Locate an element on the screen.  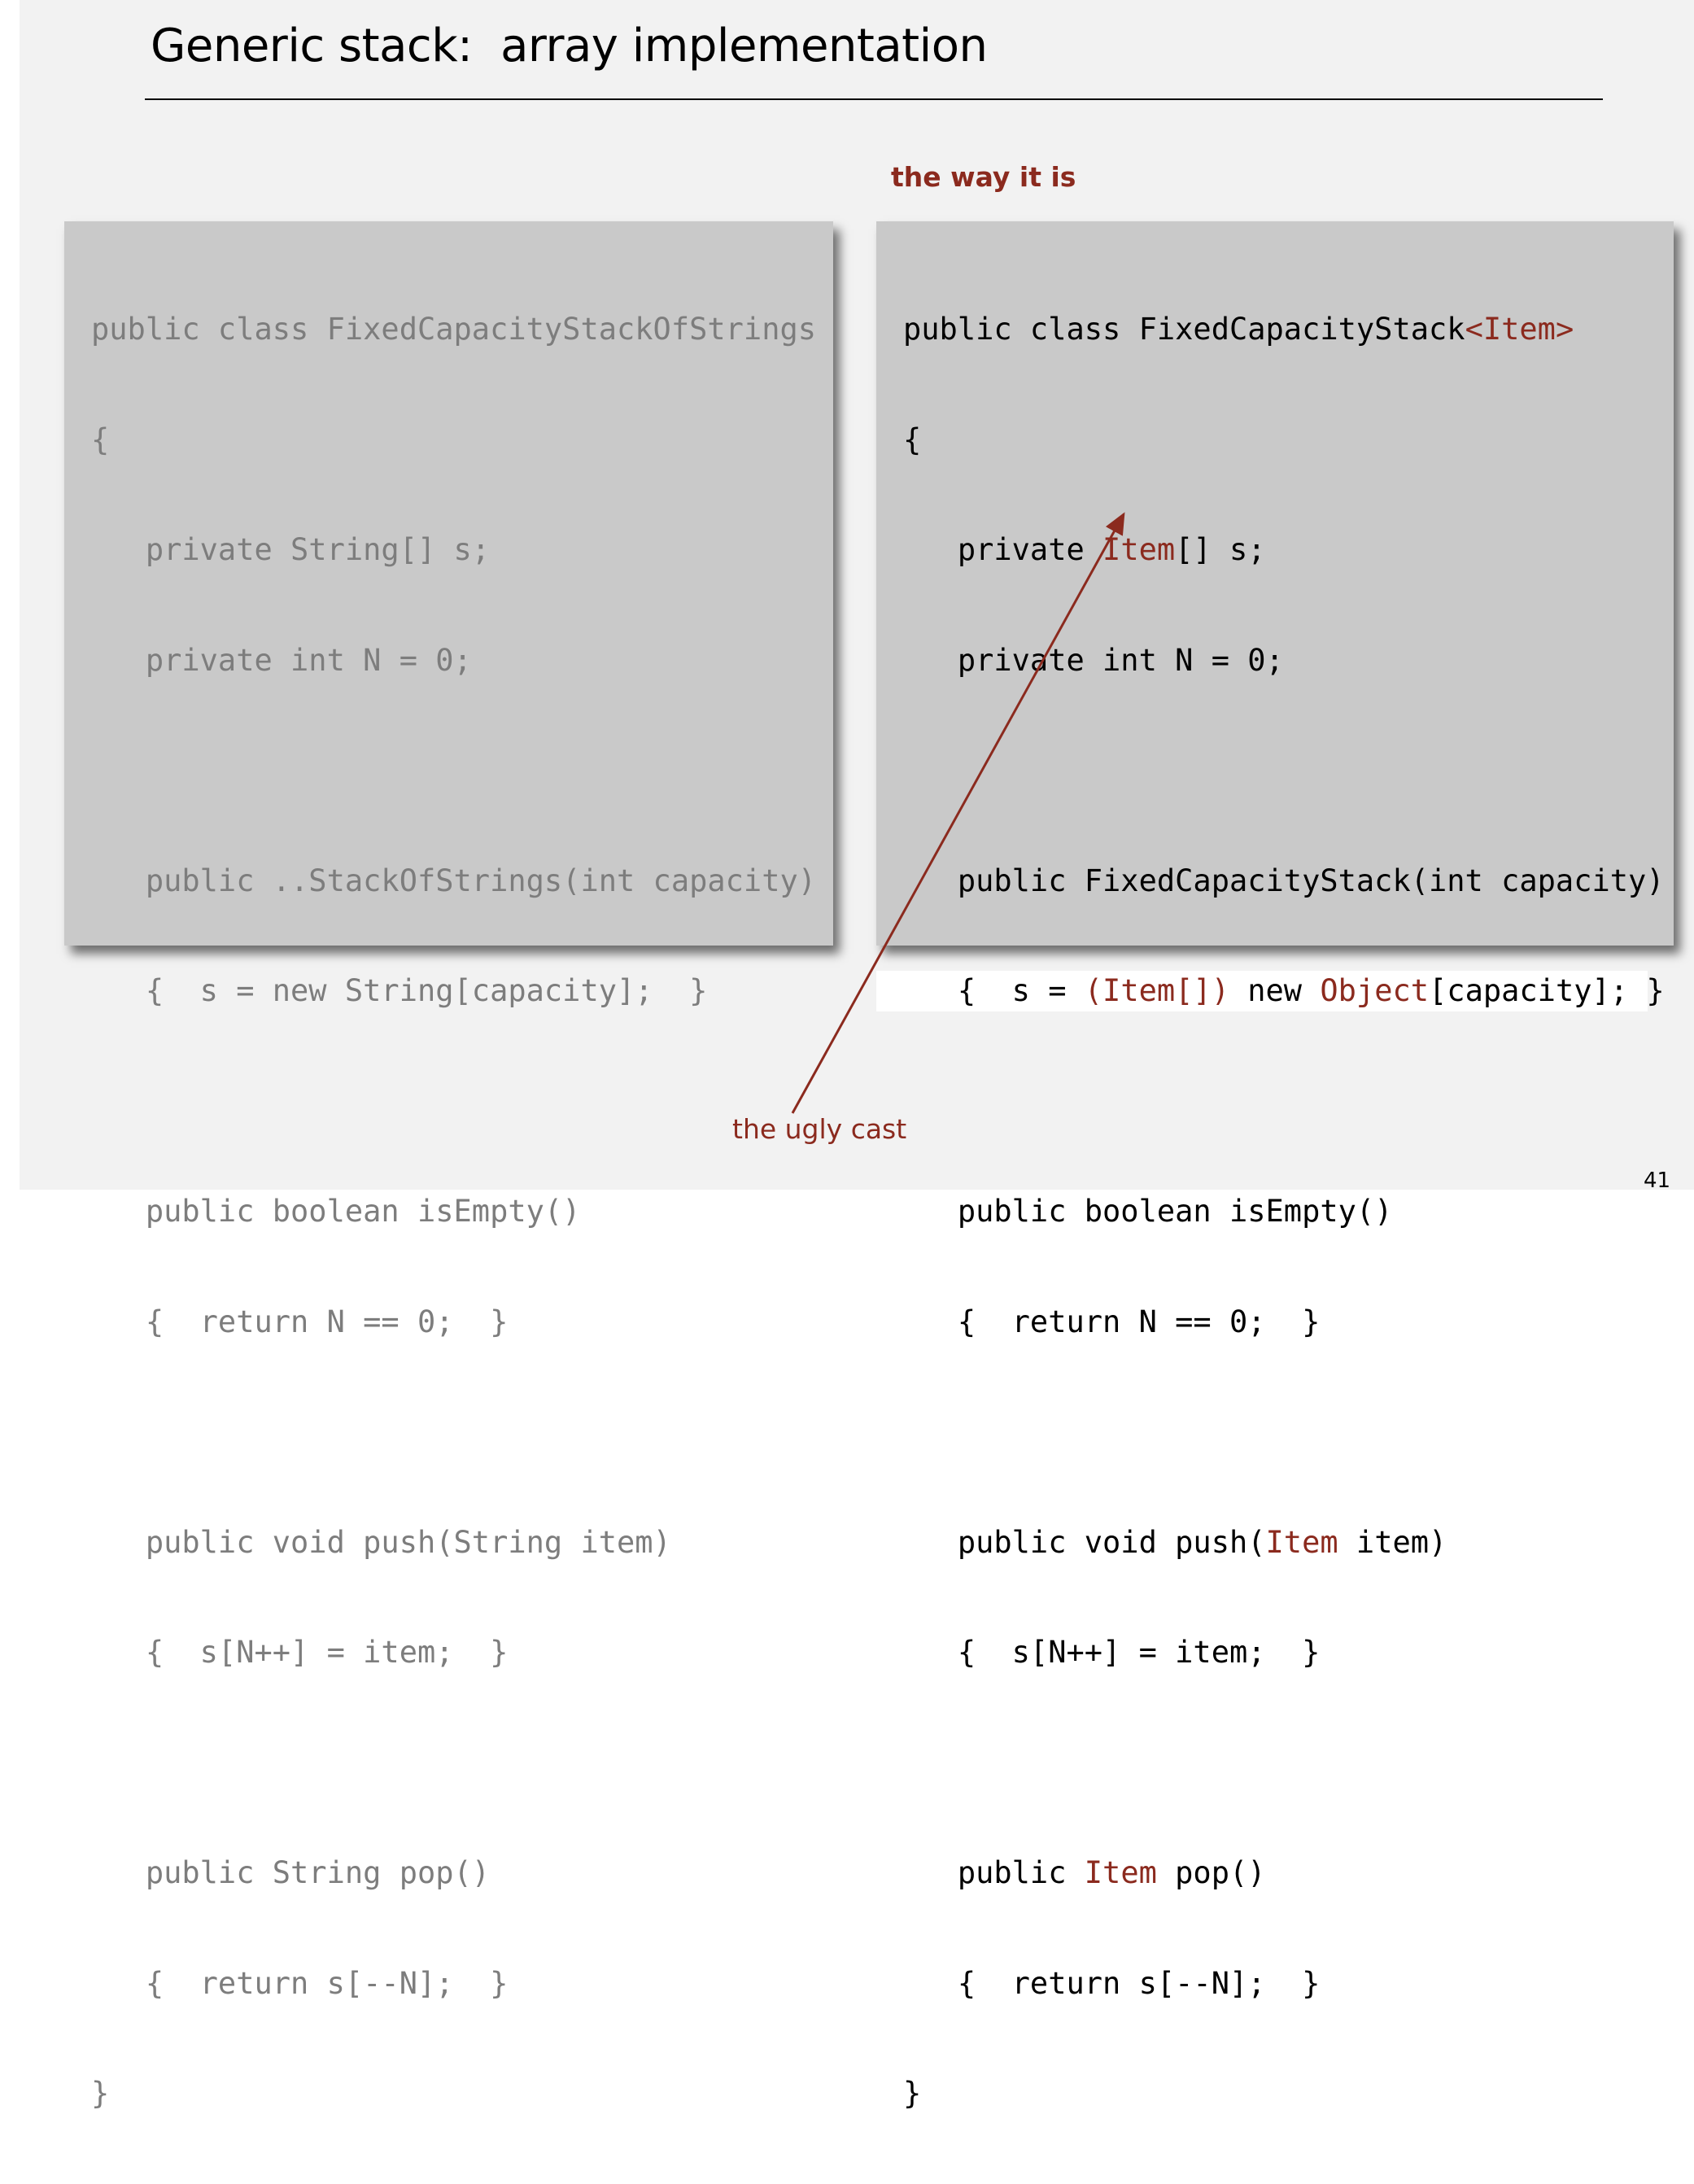
code-line-highlighted-cast: { s = (Item[]) new Object[capacity]; } is located at coordinates (1270, 991).